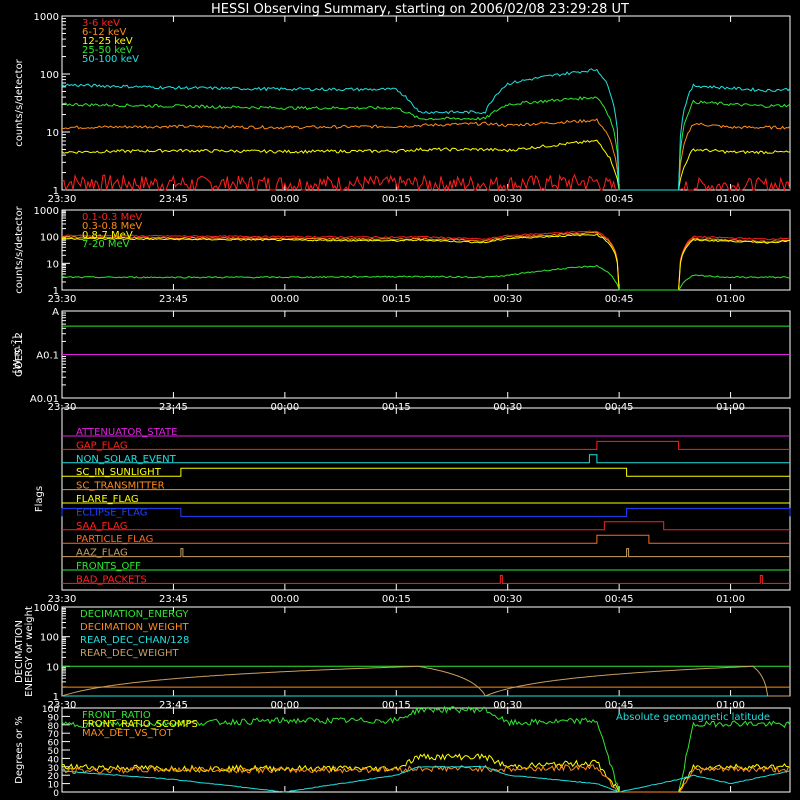  What do you see at coordinates (173, 299) in the screenshot?
I see `high-energy-rates-xtick-label-1: 23:45` at bounding box center [173, 299].